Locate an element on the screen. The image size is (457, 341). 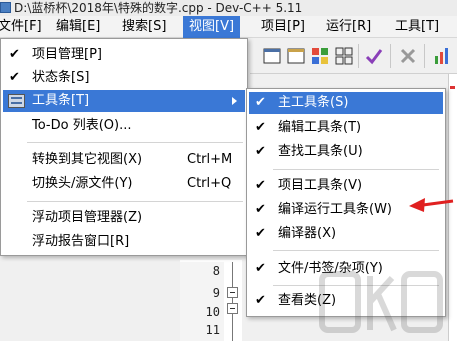
menu-item-toolbars: 工具条[T] is located at coordinates (124, 101).